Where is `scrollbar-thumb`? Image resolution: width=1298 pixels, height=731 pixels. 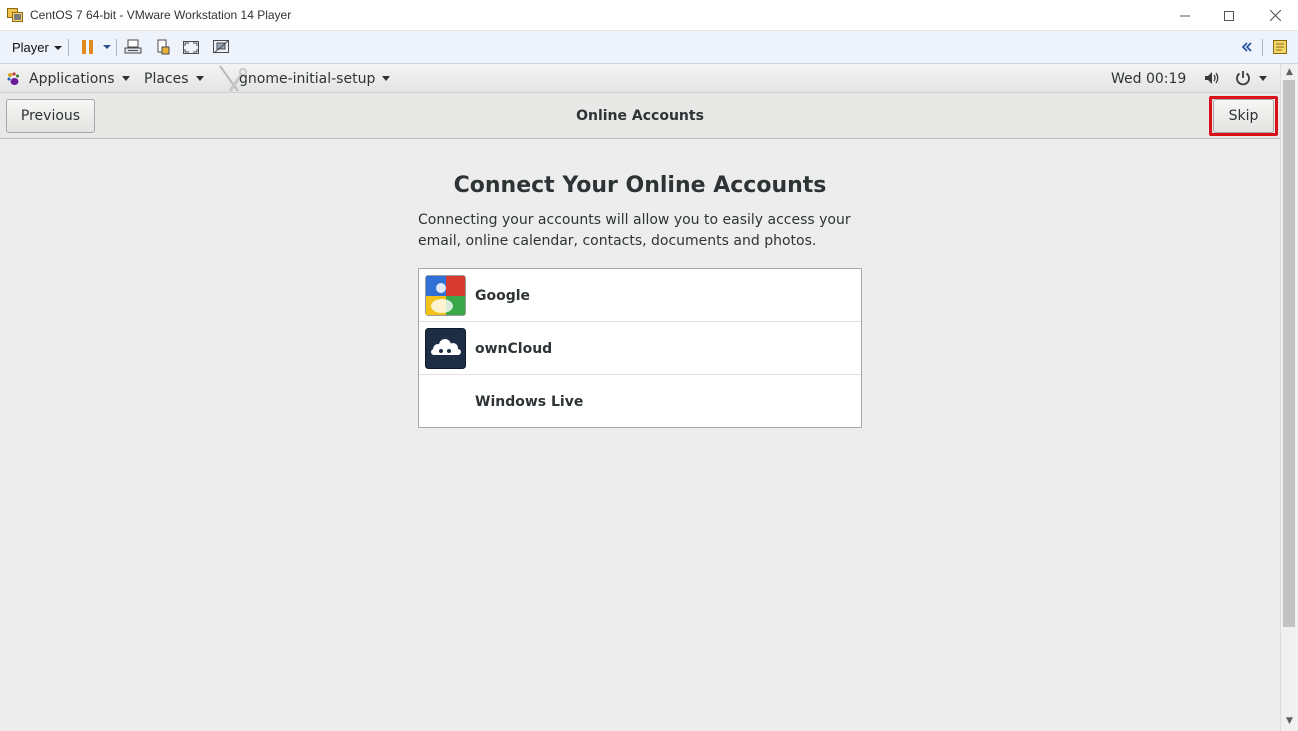
scrollbar-thumb is located at coordinates (1289, 353).